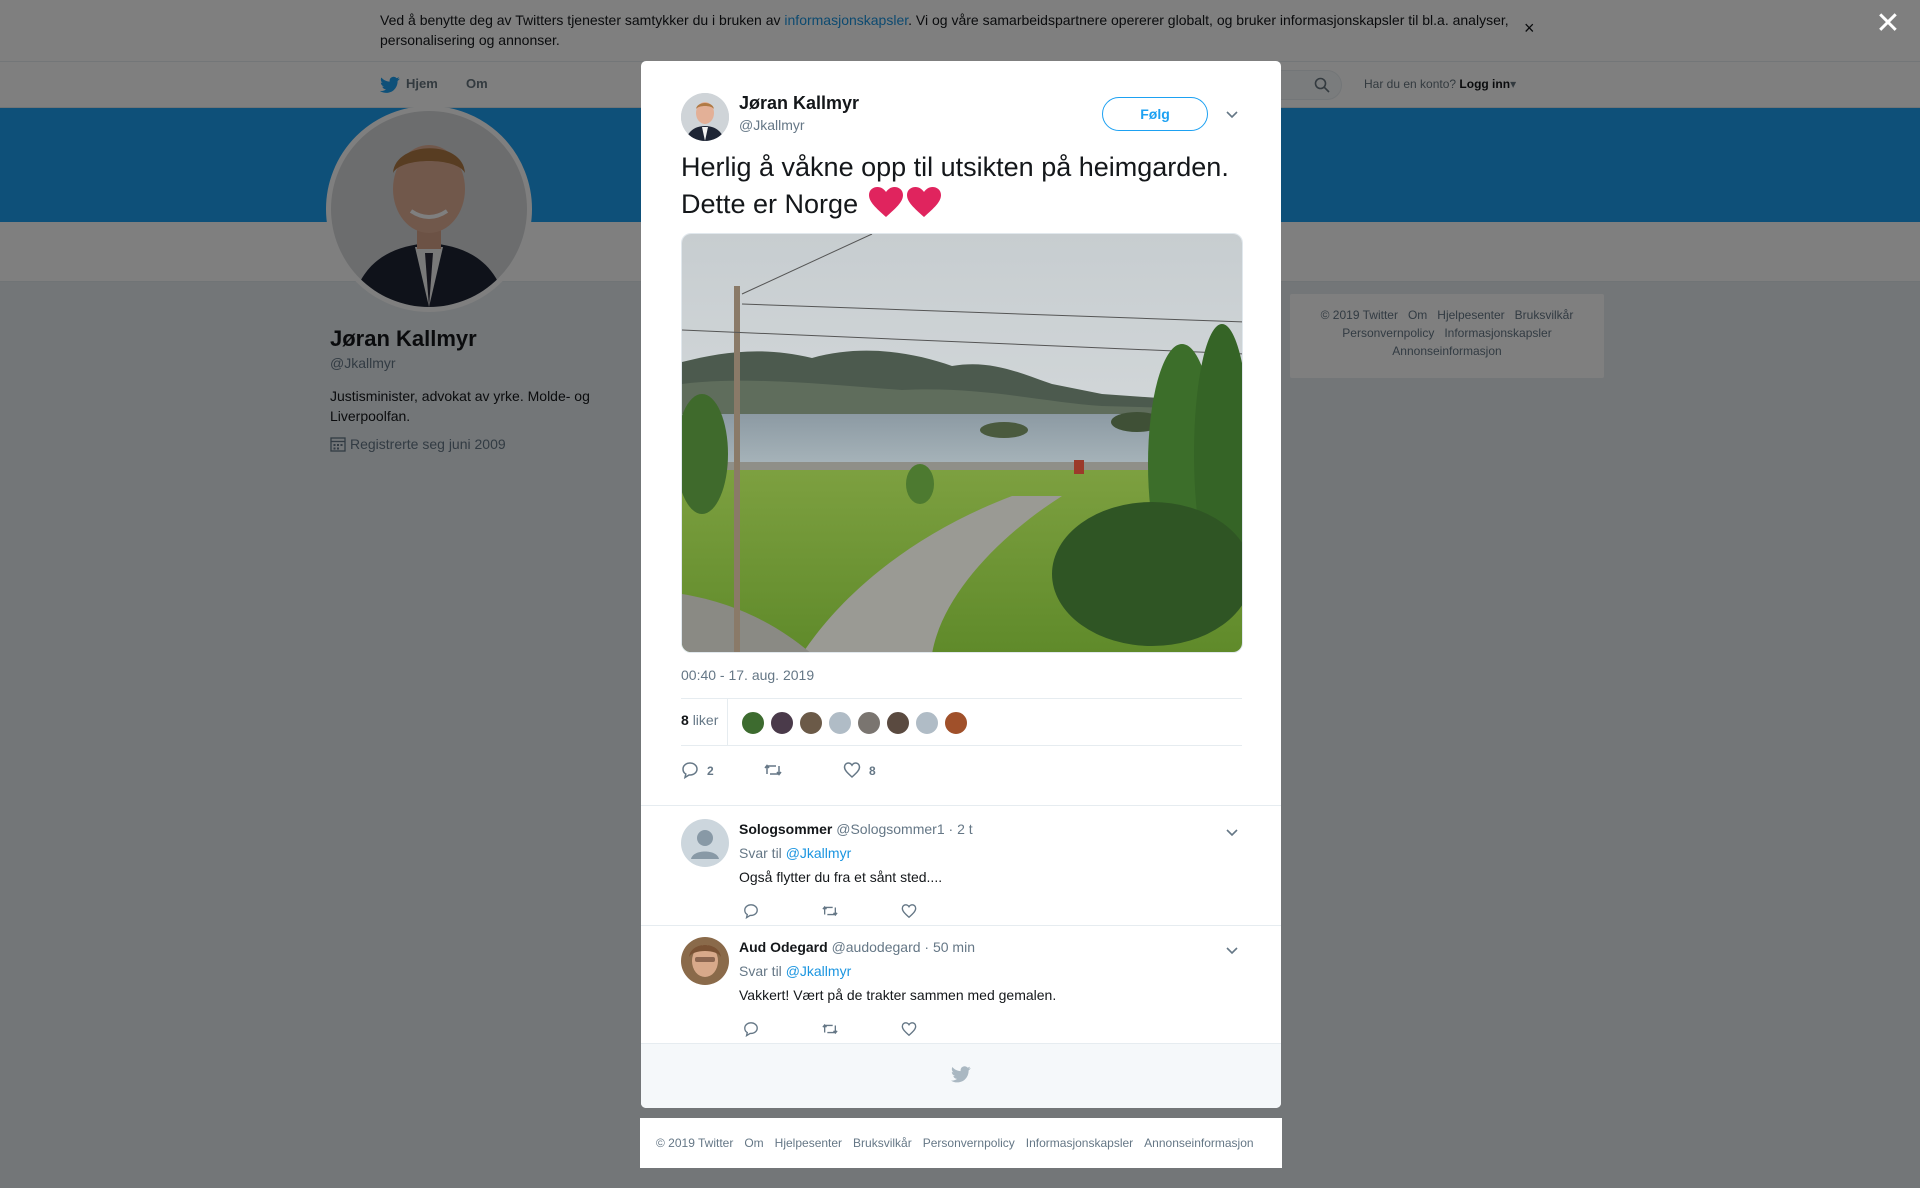 The height and width of the screenshot is (1188, 1920). What do you see at coordinates (699, 720) in the screenshot?
I see `likes-count: 8 liker` at bounding box center [699, 720].